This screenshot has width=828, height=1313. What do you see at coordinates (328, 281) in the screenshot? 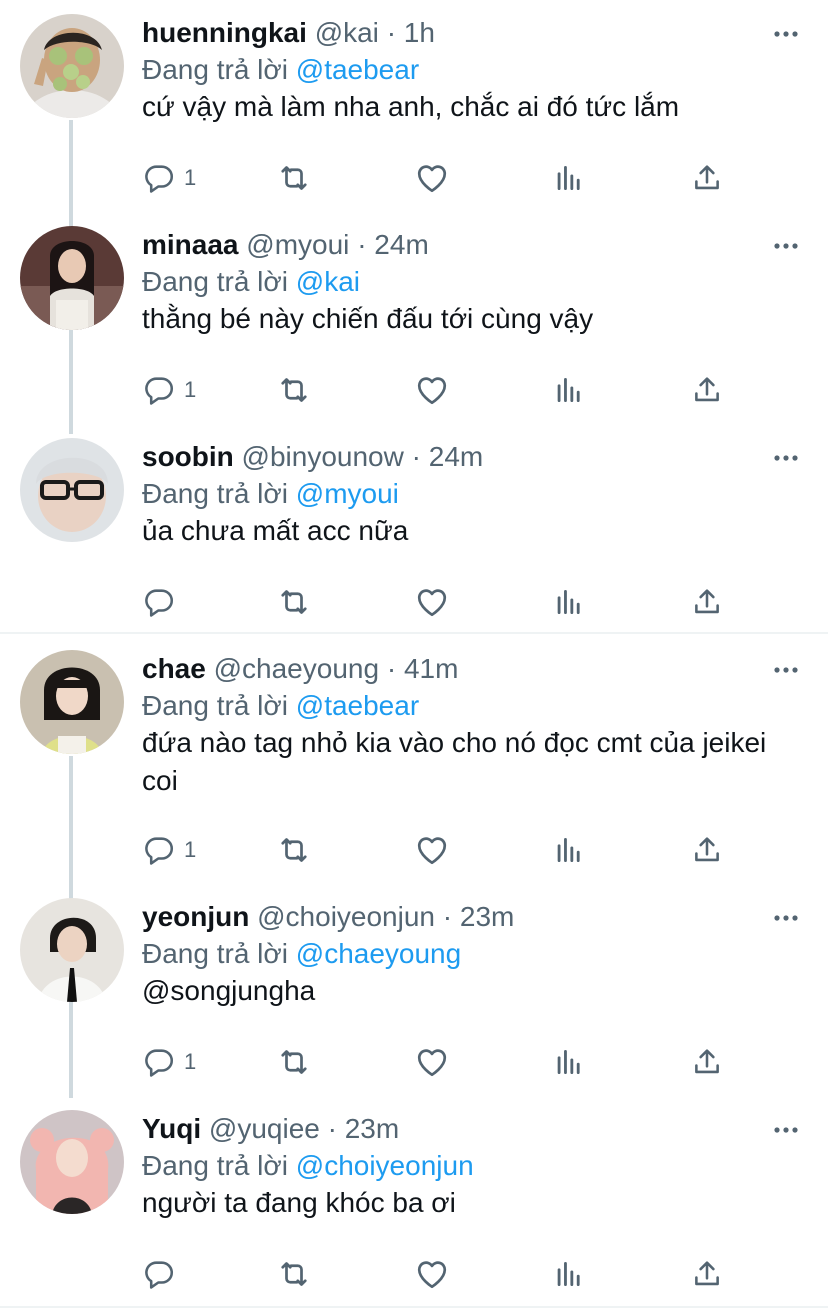
I see `replying-to-mention: @kai` at bounding box center [328, 281].